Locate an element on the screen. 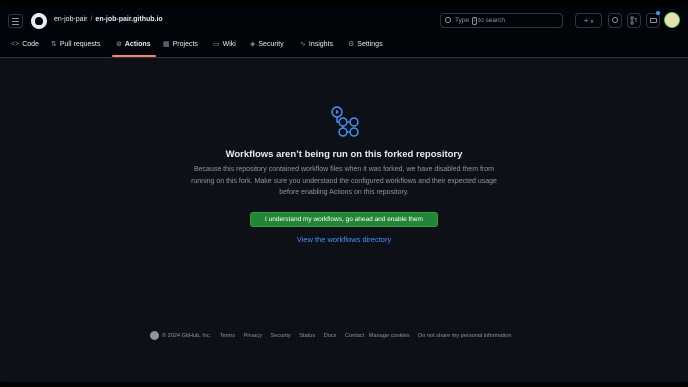  tab-pull-requests: ⇅ Pull requests is located at coordinates (75, 47).